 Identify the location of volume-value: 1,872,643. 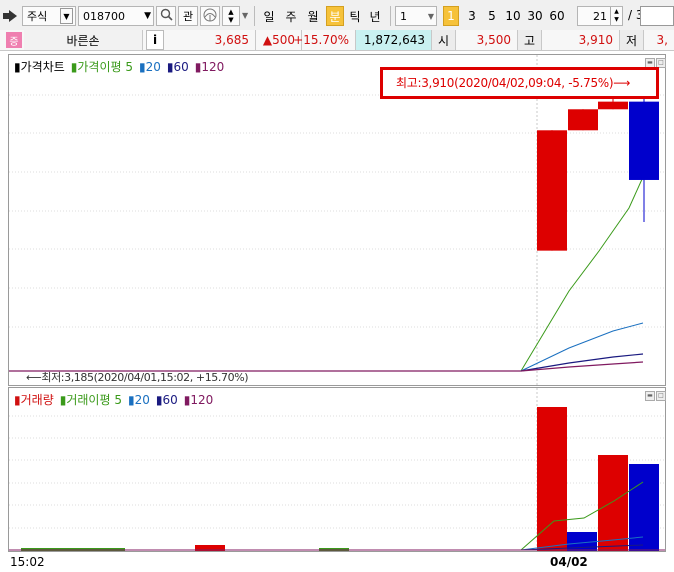
(394, 40).